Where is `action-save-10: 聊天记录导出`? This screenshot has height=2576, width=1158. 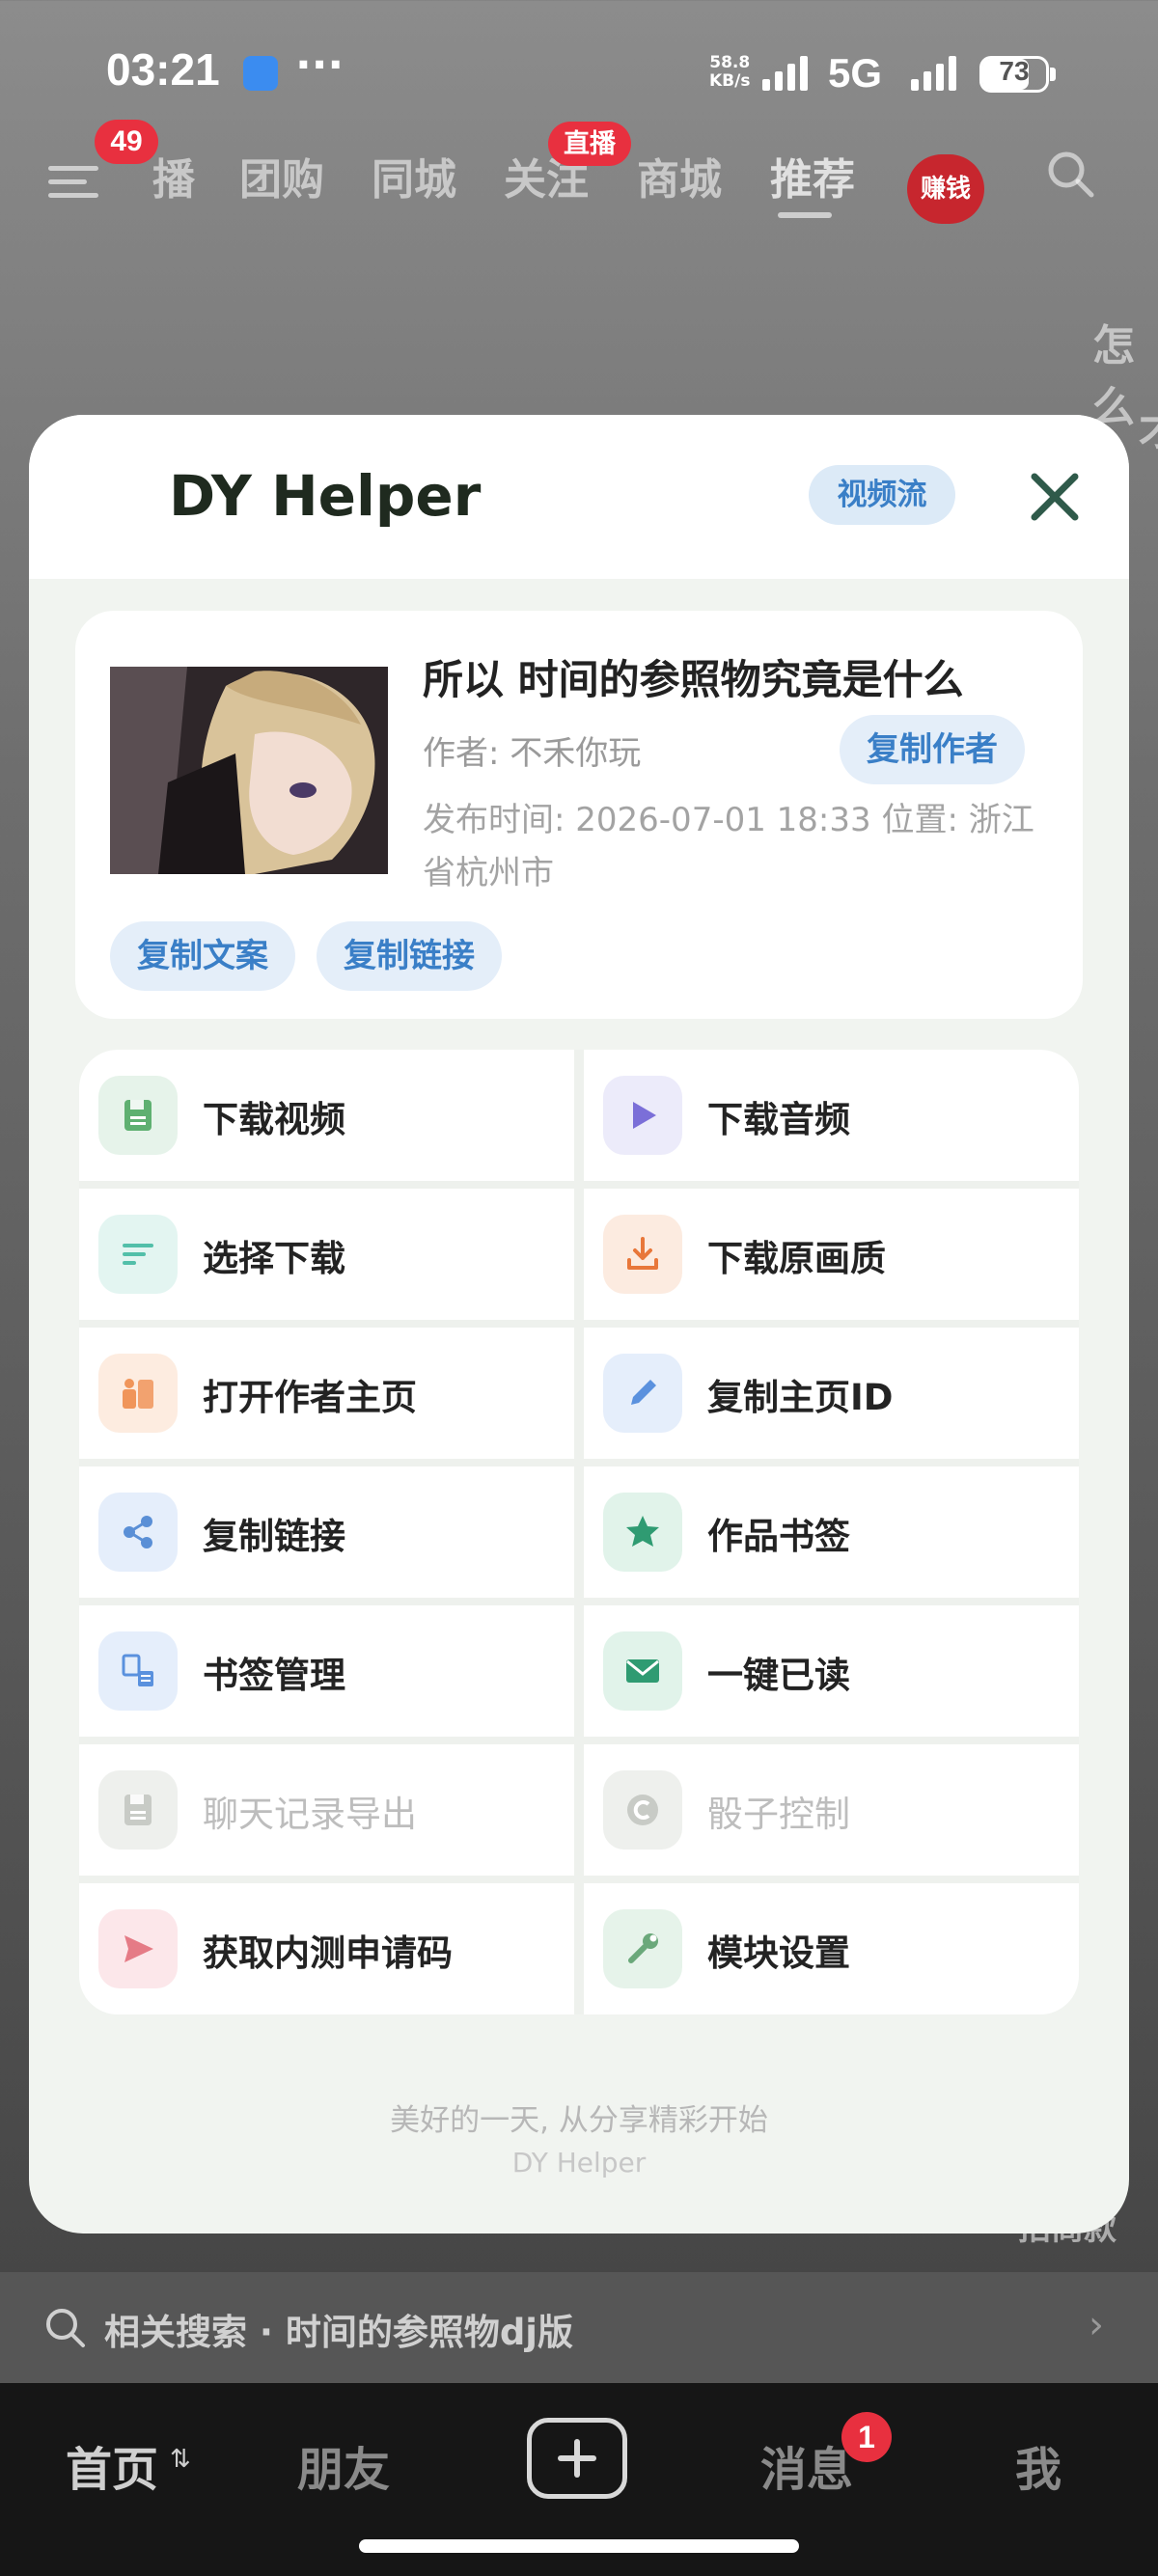 action-save-10: 聊天记录导出 is located at coordinates (326, 1810).